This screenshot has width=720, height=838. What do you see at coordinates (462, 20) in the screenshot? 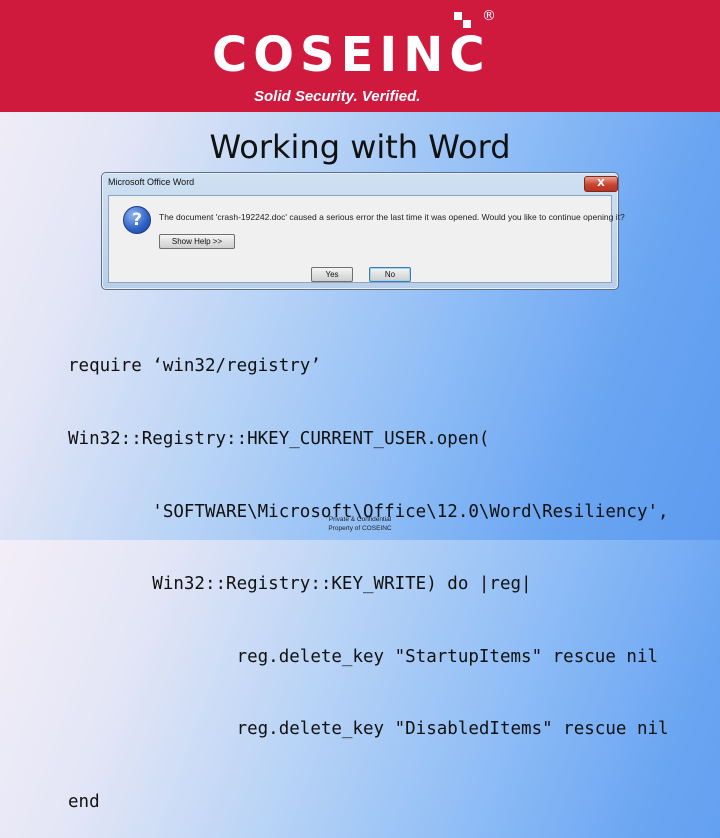
I see `logo-squares-icon` at bounding box center [462, 20].